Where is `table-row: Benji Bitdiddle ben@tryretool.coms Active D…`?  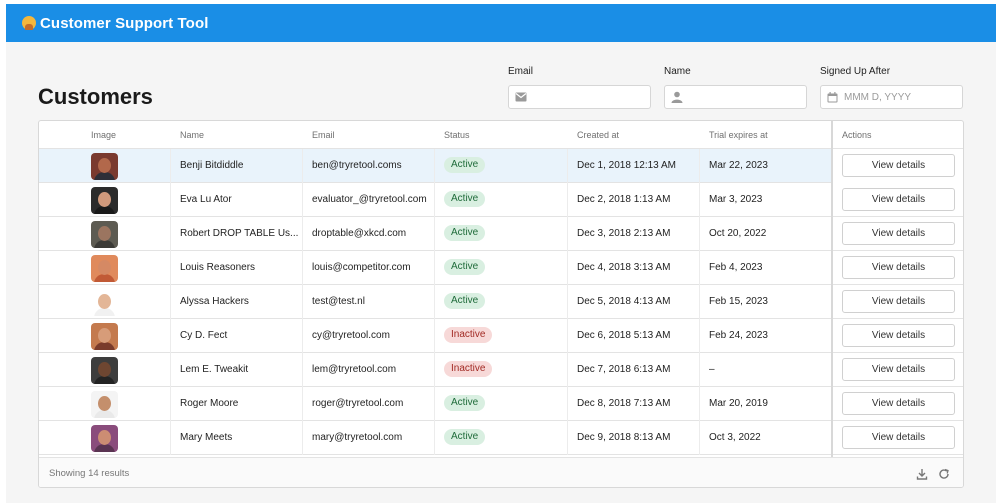 table-row: Benji Bitdiddle ben@tryretool.coms Active D… is located at coordinates (501, 166).